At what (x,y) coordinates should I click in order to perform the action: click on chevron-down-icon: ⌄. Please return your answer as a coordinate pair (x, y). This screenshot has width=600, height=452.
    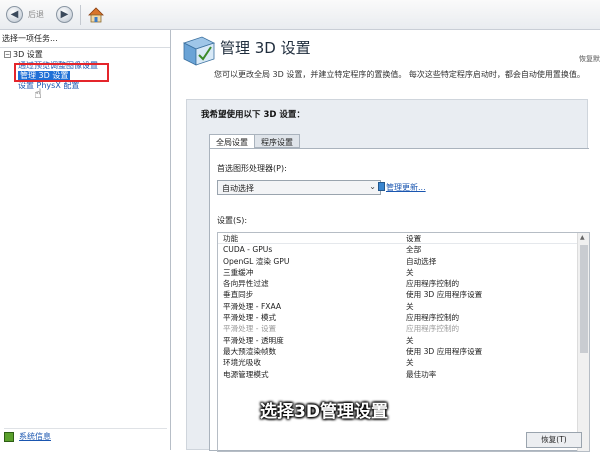
    Looking at the image, I should click on (372, 186).